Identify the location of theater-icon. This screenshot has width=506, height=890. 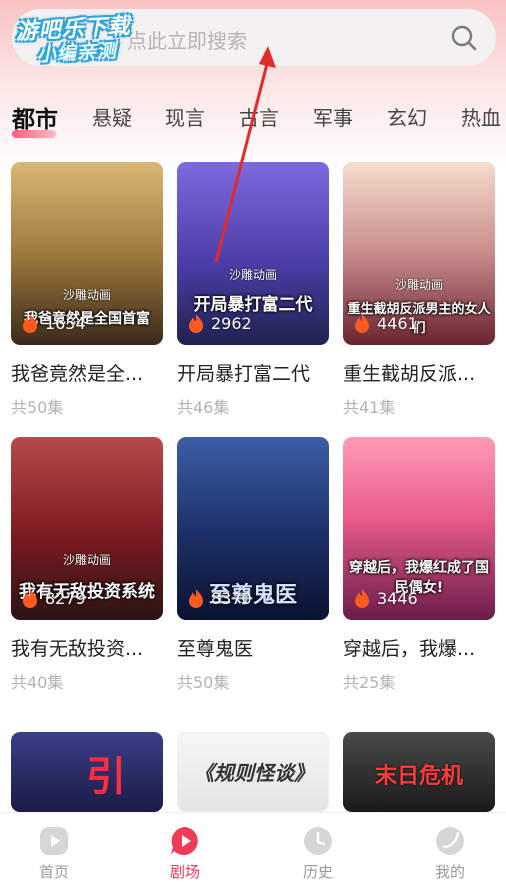
(184, 841).